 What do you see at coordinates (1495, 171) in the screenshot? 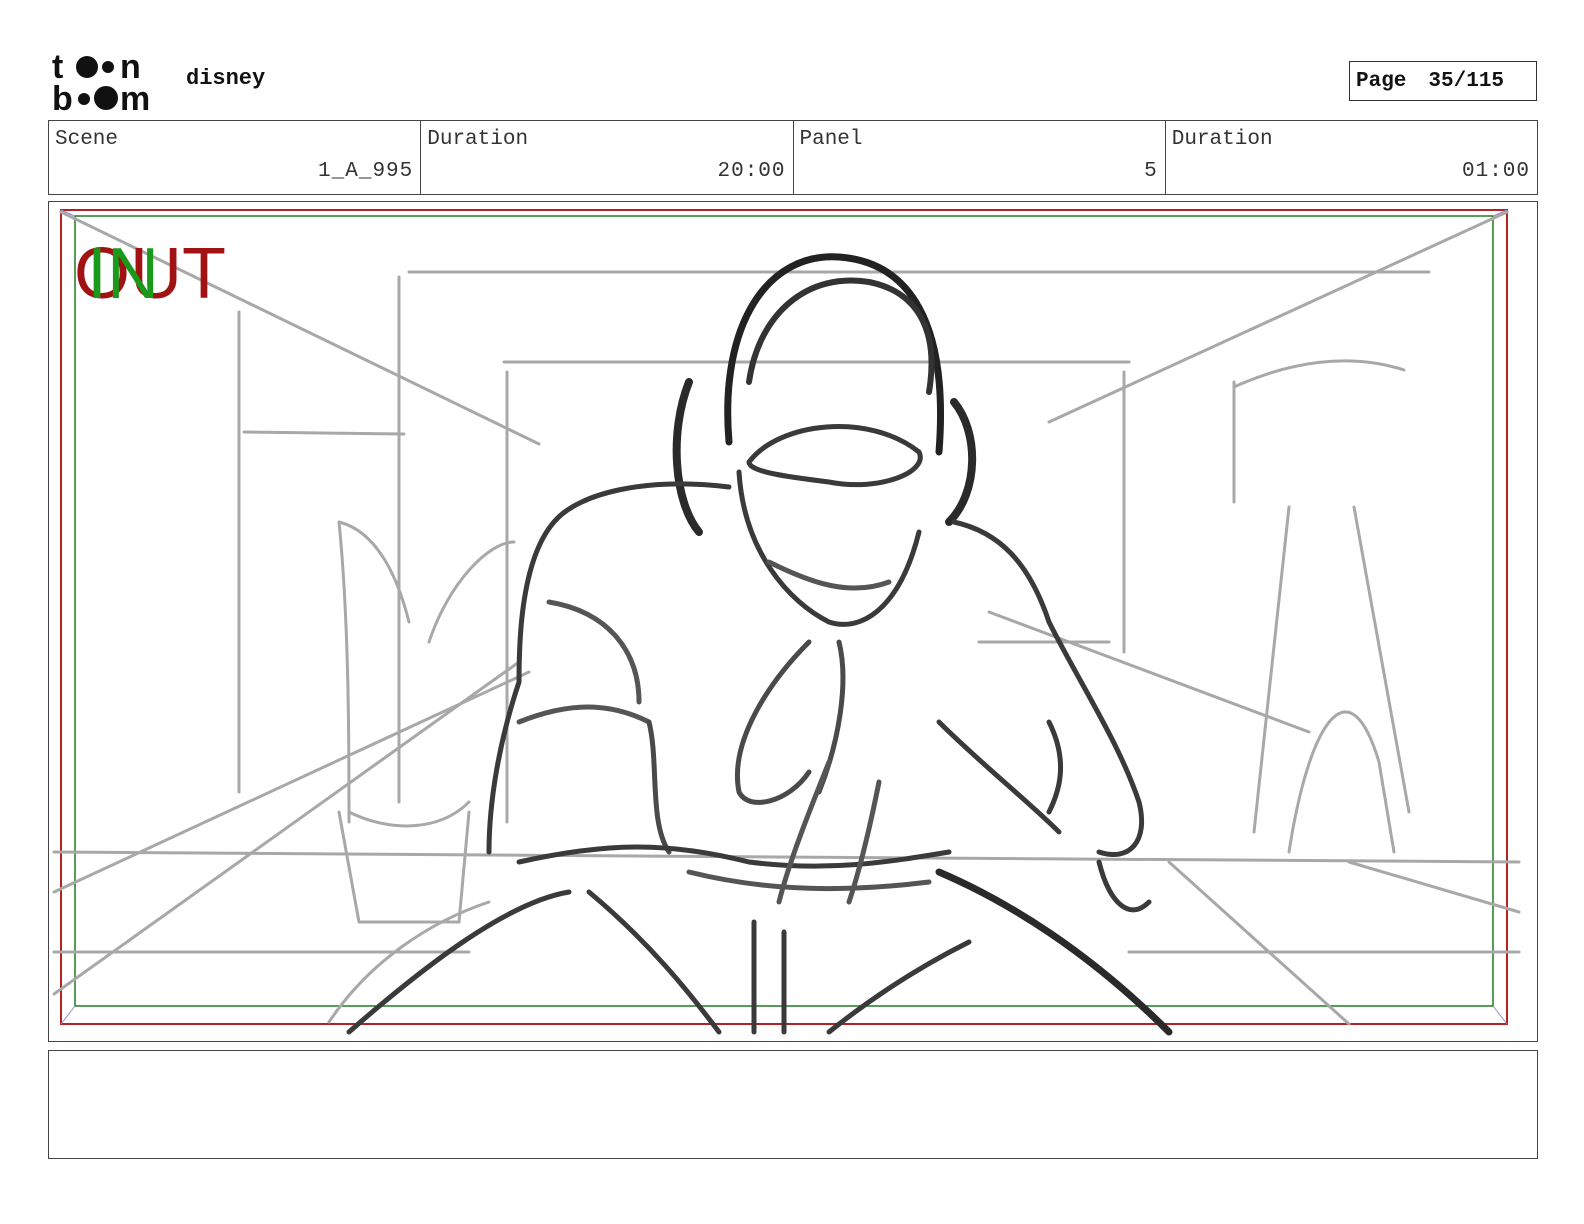
I see `panel-duration-value: 01:00` at bounding box center [1495, 171].